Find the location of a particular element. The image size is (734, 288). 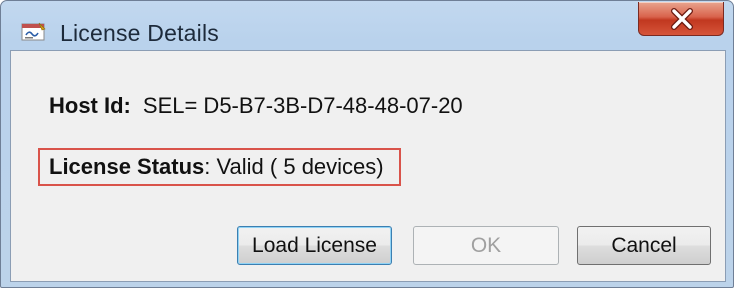

close-icon is located at coordinates (682, 19).